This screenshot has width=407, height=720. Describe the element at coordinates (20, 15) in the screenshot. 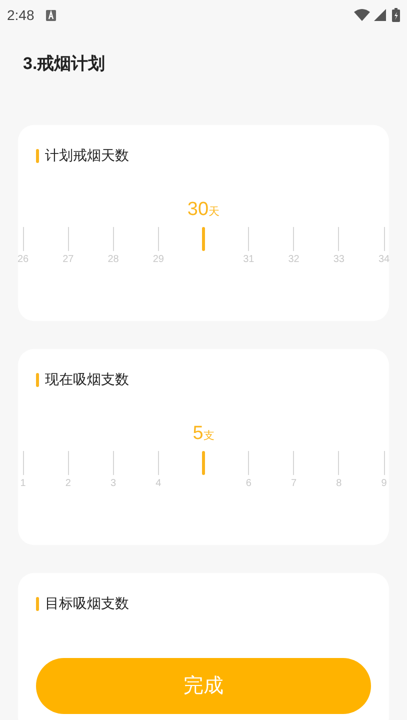

I see `status-time: 2:48` at that location.